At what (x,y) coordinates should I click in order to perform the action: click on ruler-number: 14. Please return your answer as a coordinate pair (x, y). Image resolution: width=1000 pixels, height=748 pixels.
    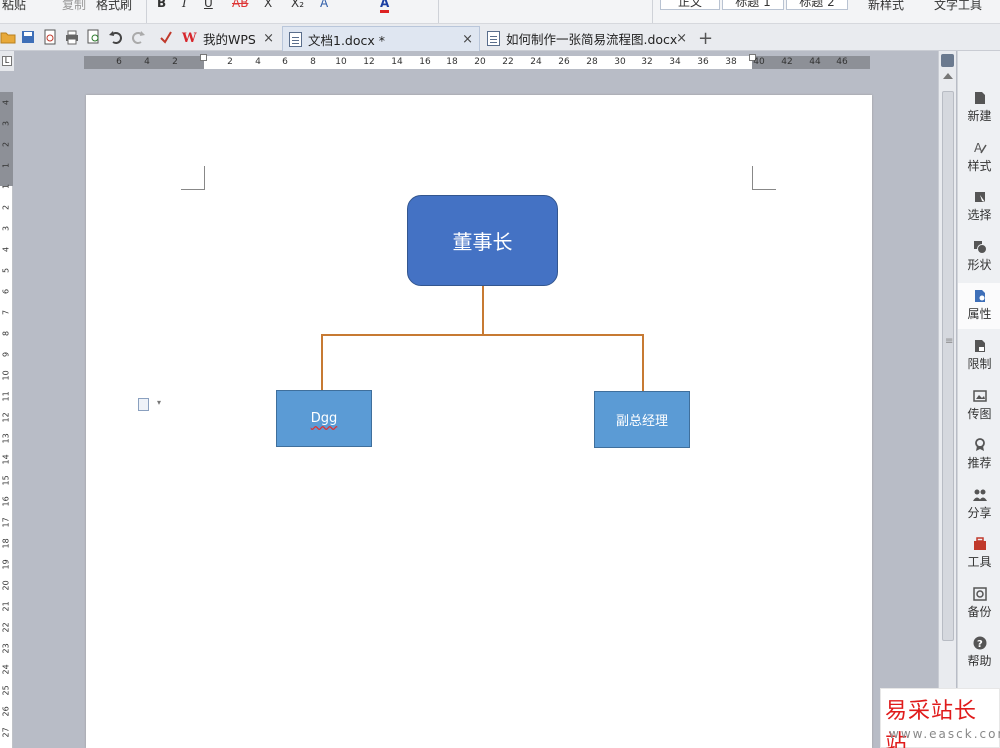
    Looking at the image, I should click on (397, 62).